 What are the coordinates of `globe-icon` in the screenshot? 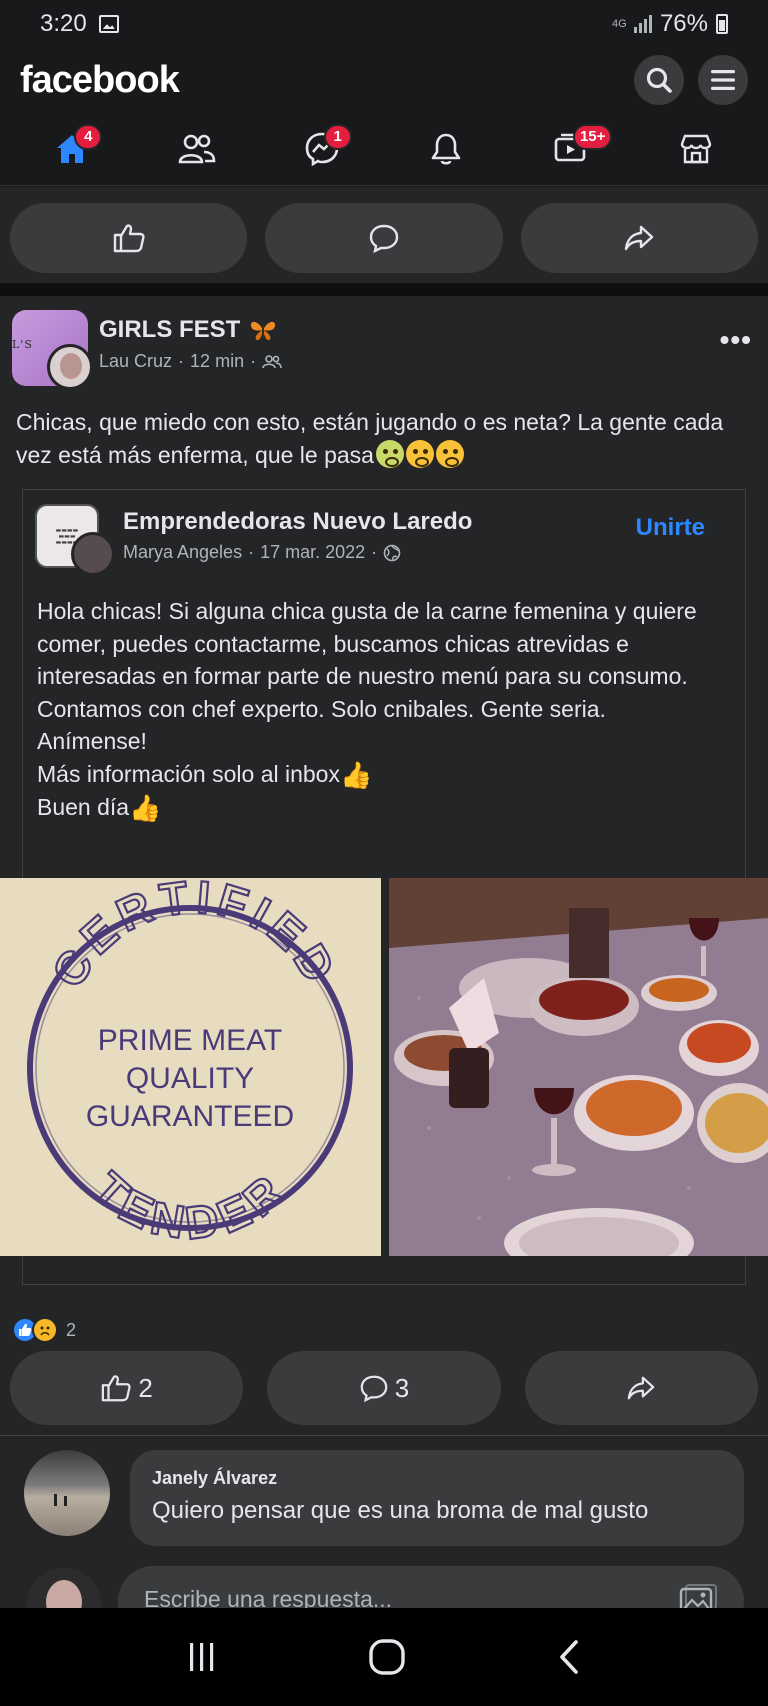 It's located at (392, 552).